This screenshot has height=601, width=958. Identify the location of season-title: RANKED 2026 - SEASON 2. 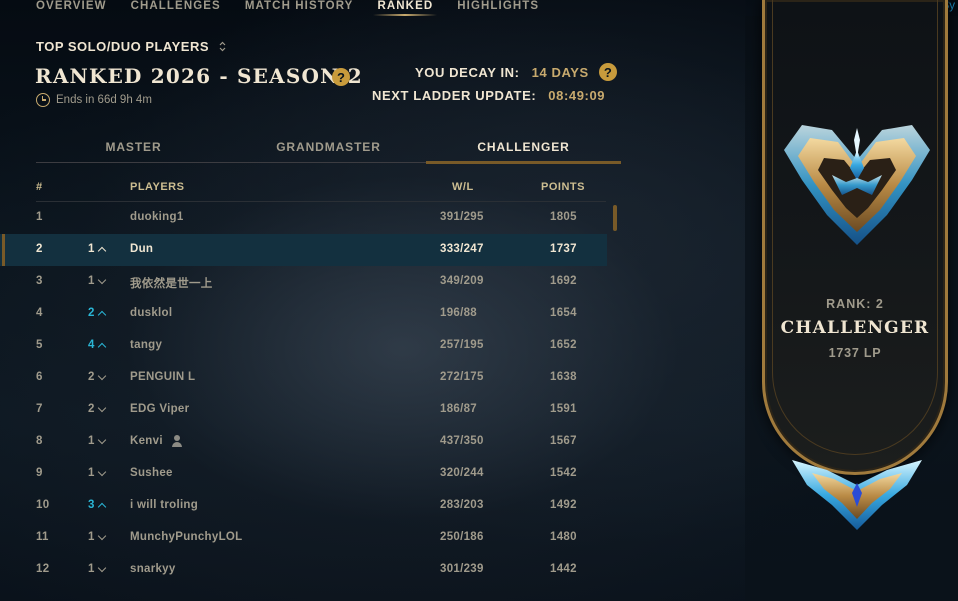
(199, 76).